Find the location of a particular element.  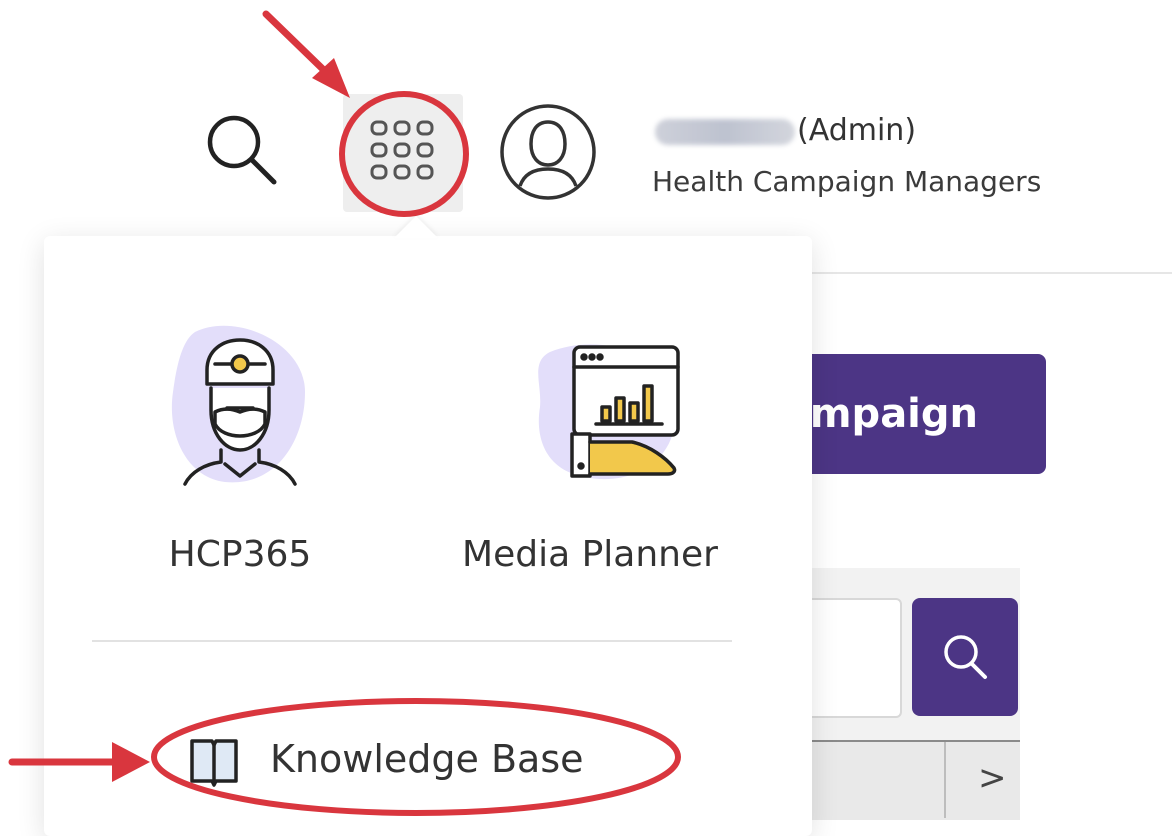

user-avatar-button is located at coordinates (548, 152).